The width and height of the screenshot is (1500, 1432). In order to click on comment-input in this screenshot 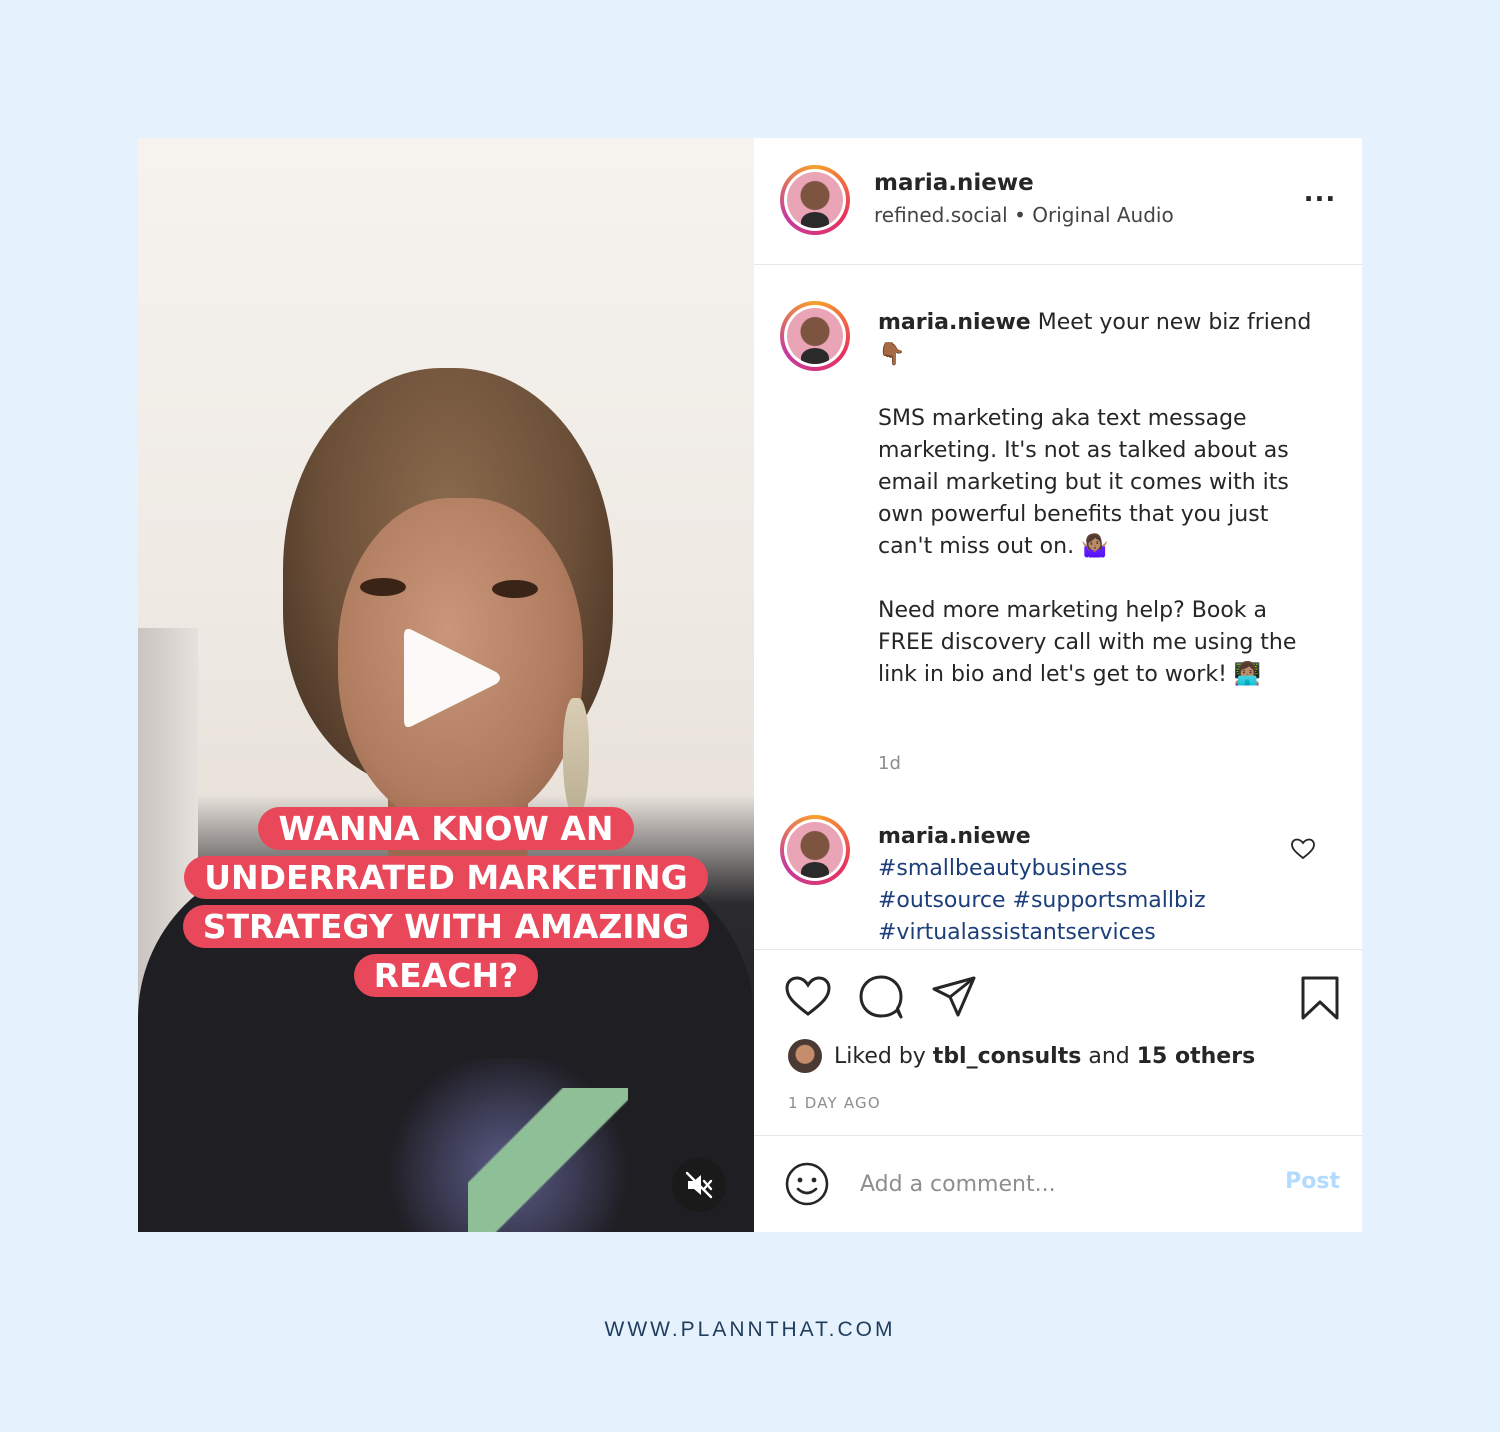, I will do `click(1060, 1184)`.